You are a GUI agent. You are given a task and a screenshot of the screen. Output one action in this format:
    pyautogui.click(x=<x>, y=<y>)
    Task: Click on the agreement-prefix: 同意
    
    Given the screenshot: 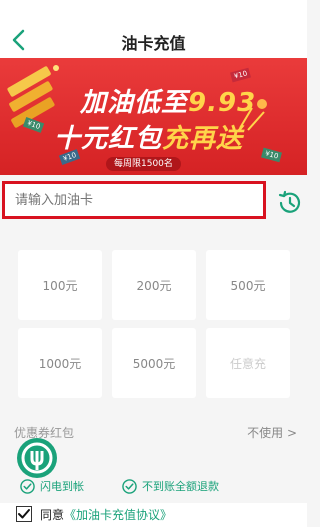 What is the action you would take?
    pyautogui.click(x=52, y=515)
    